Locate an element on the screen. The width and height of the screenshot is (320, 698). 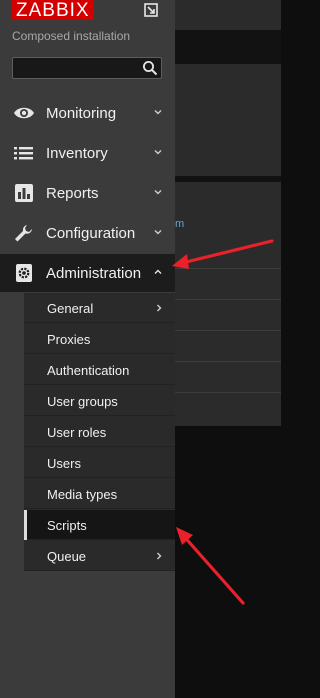
page-toolbar is located at coordinates (228, 47).